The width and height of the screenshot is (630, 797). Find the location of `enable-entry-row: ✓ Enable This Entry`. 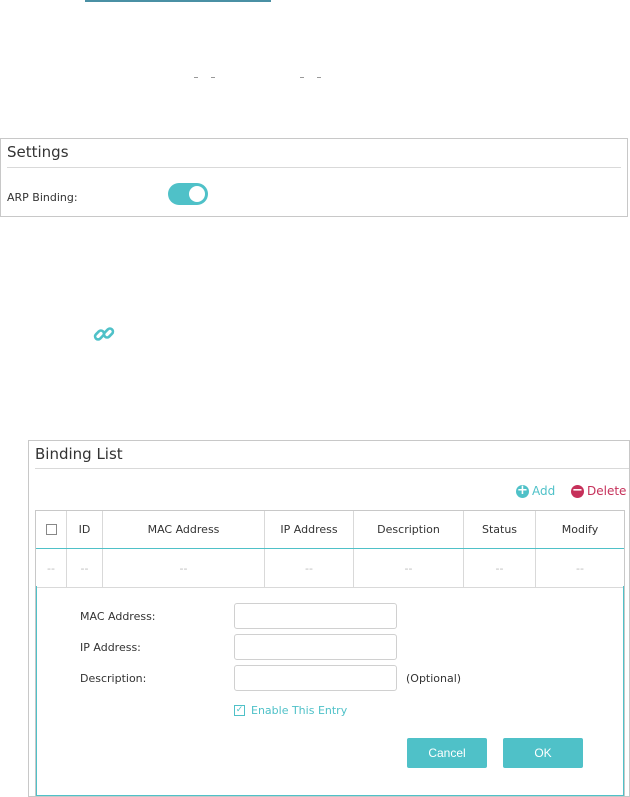

enable-entry-row: ✓ Enable This Entry is located at coordinates (290, 710).